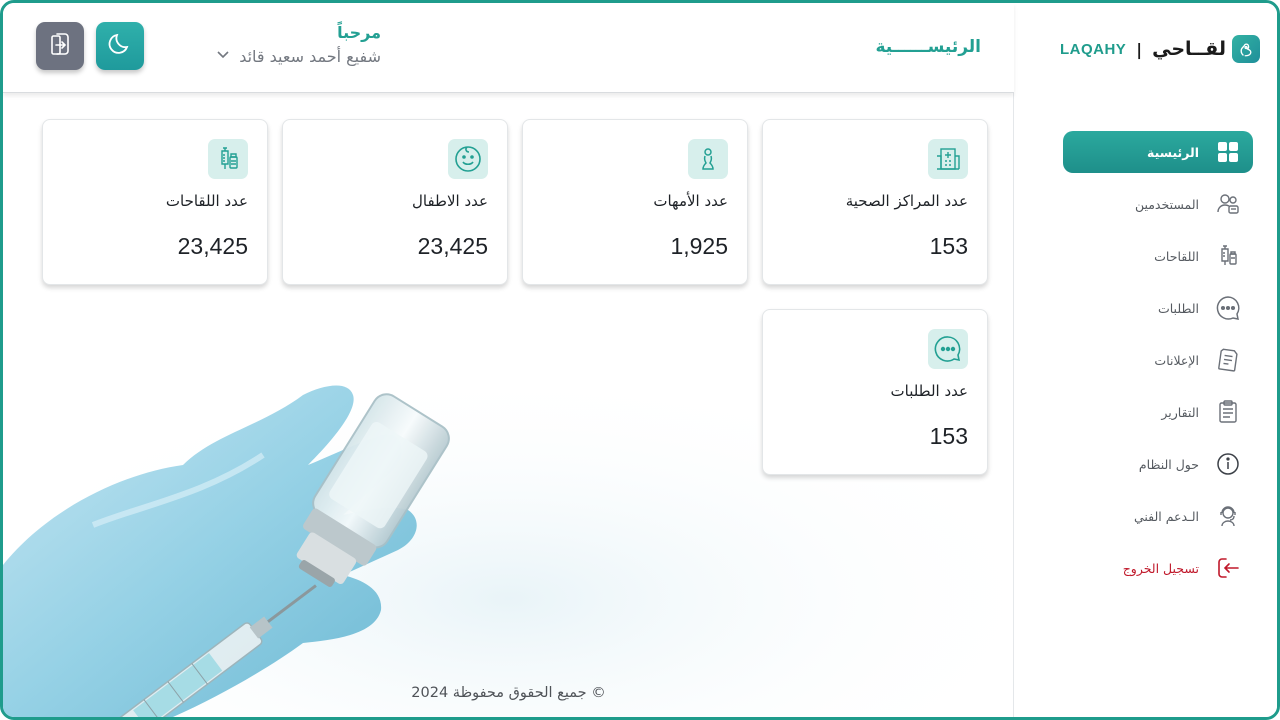  I want to click on user-row: شفيع أحمد سعيد قائد, so click(276, 56).